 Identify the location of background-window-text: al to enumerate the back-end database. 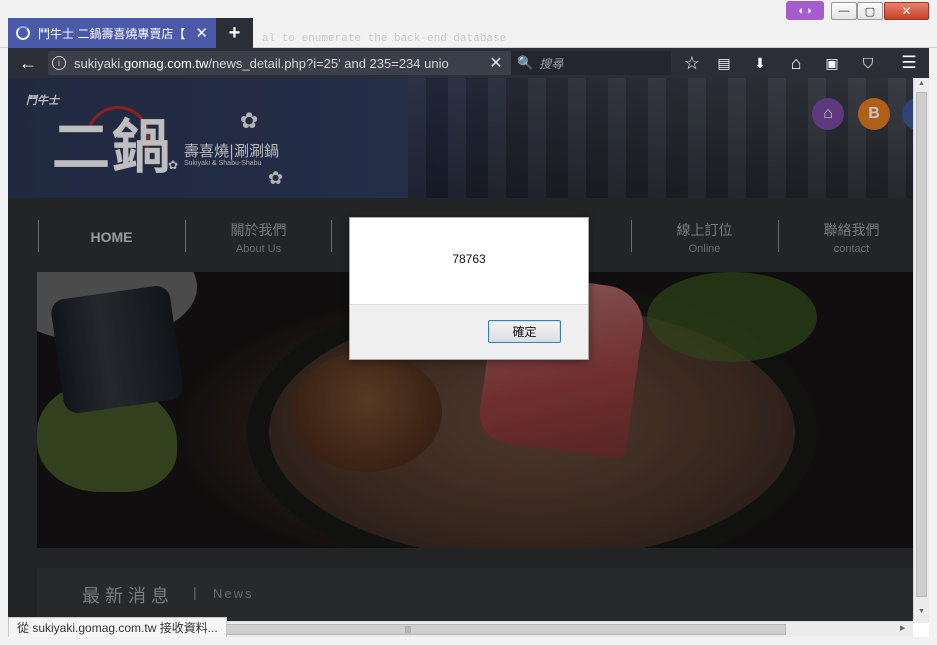
(384, 39).